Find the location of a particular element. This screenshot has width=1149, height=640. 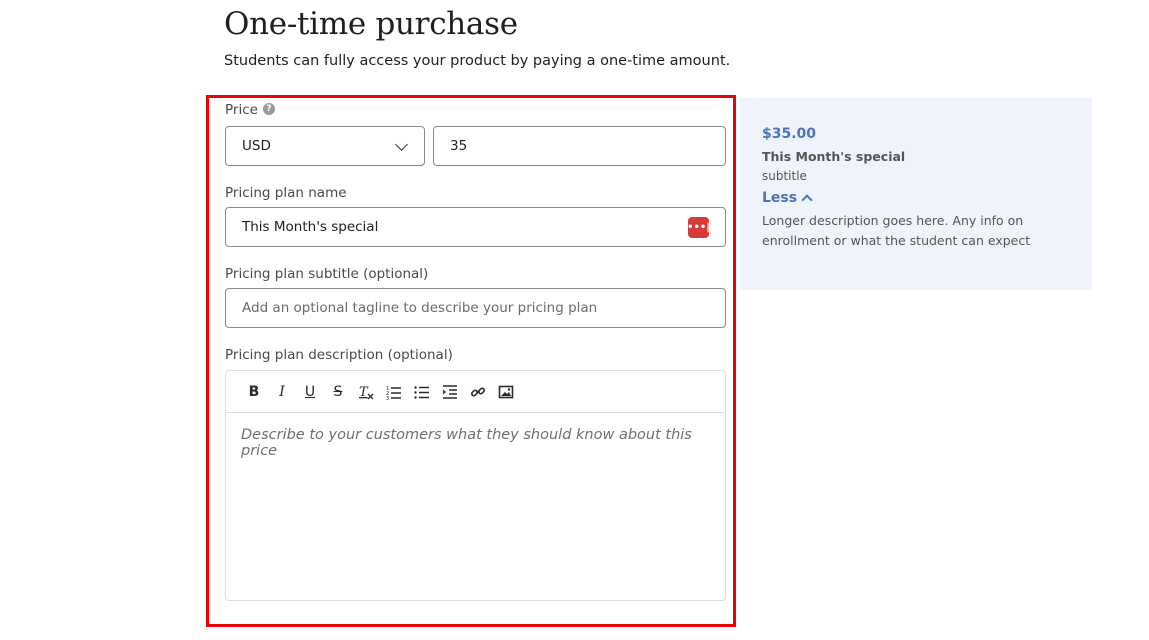

plan-name-label: Pricing plan name is located at coordinates (286, 193).